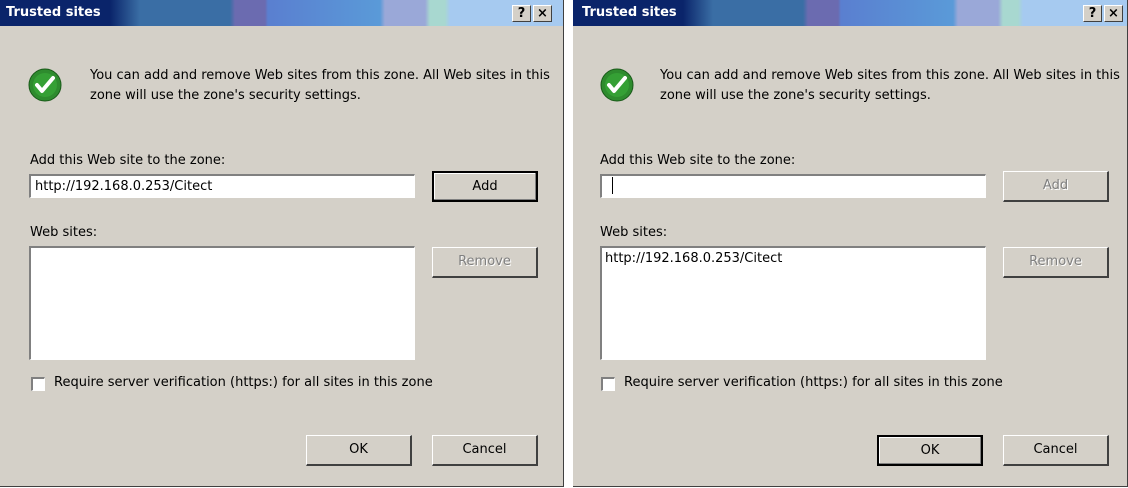 The image size is (1128, 488). Describe the element at coordinates (612, 185) in the screenshot. I see `text-caret` at that location.